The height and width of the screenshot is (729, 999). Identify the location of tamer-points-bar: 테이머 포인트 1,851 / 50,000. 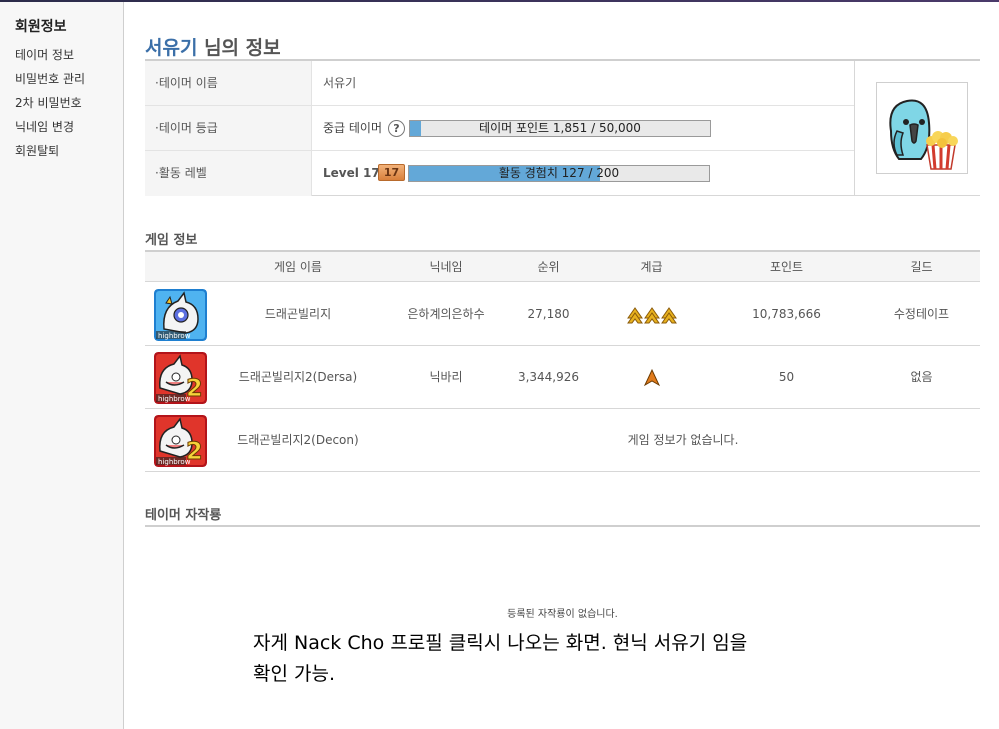
(560, 128).